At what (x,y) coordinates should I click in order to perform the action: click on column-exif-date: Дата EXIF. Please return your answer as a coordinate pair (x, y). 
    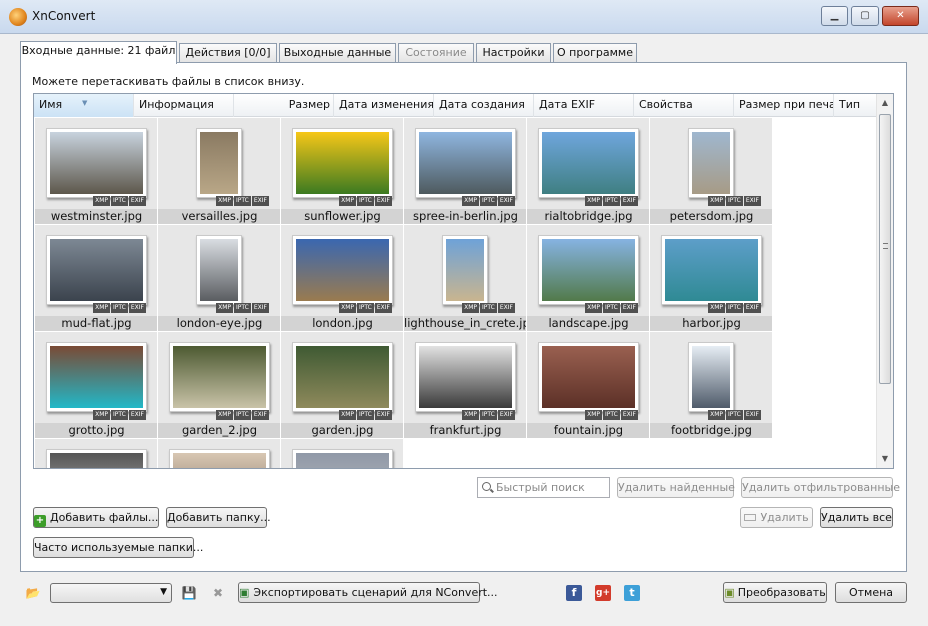
    Looking at the image, I should click on (584, 105).